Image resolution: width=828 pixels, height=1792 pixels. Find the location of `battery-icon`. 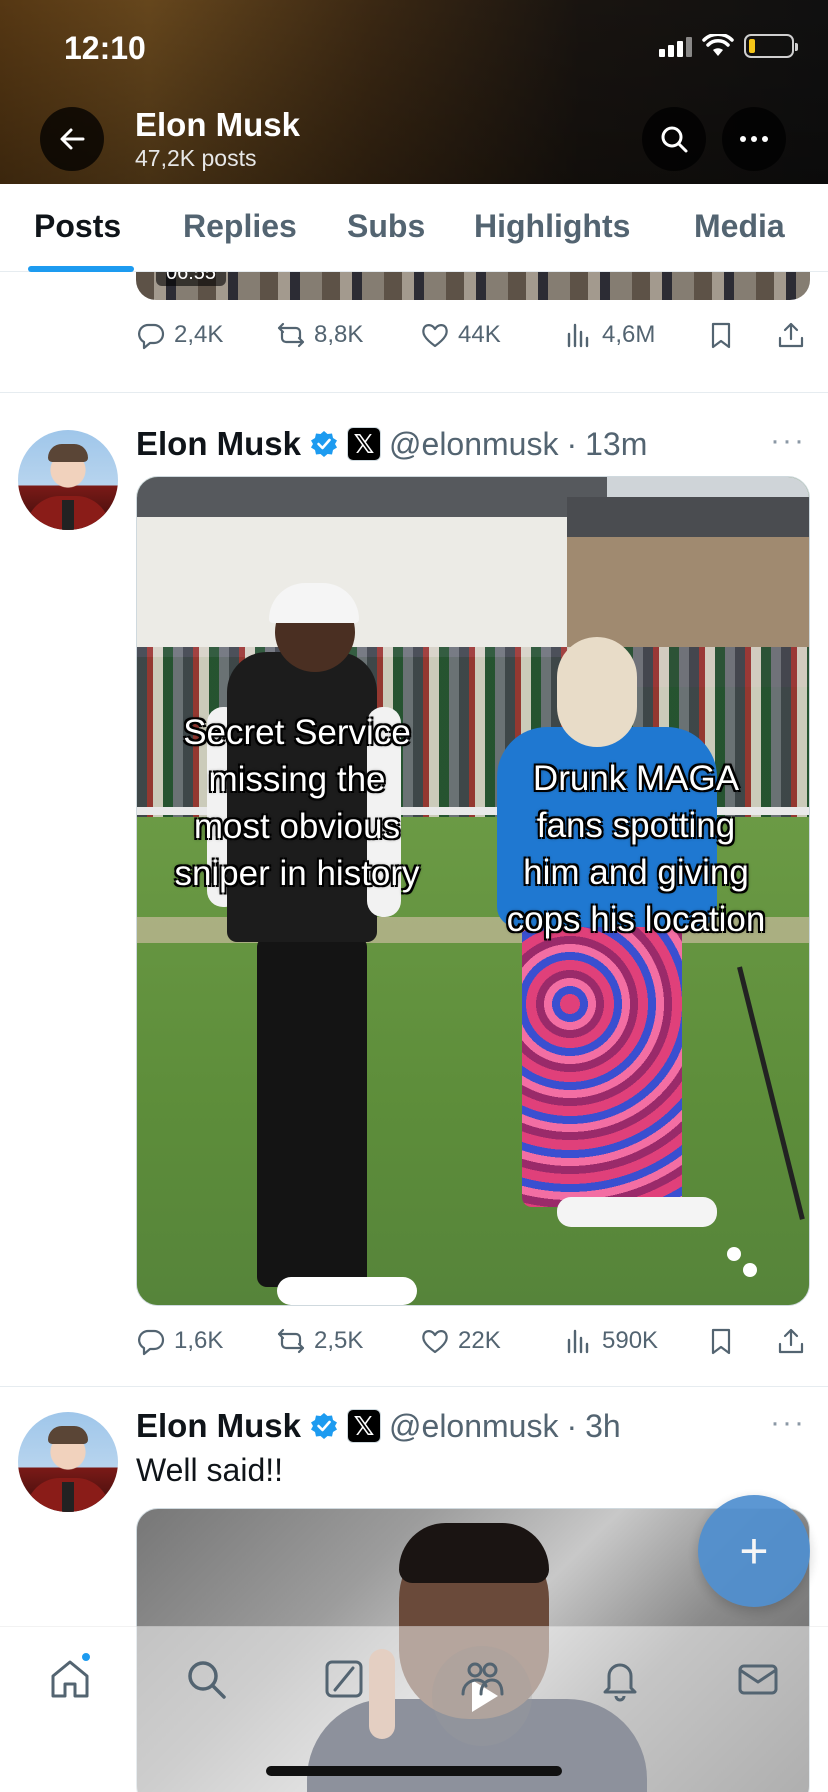

battery-icon is located at coordinates (771, 46).